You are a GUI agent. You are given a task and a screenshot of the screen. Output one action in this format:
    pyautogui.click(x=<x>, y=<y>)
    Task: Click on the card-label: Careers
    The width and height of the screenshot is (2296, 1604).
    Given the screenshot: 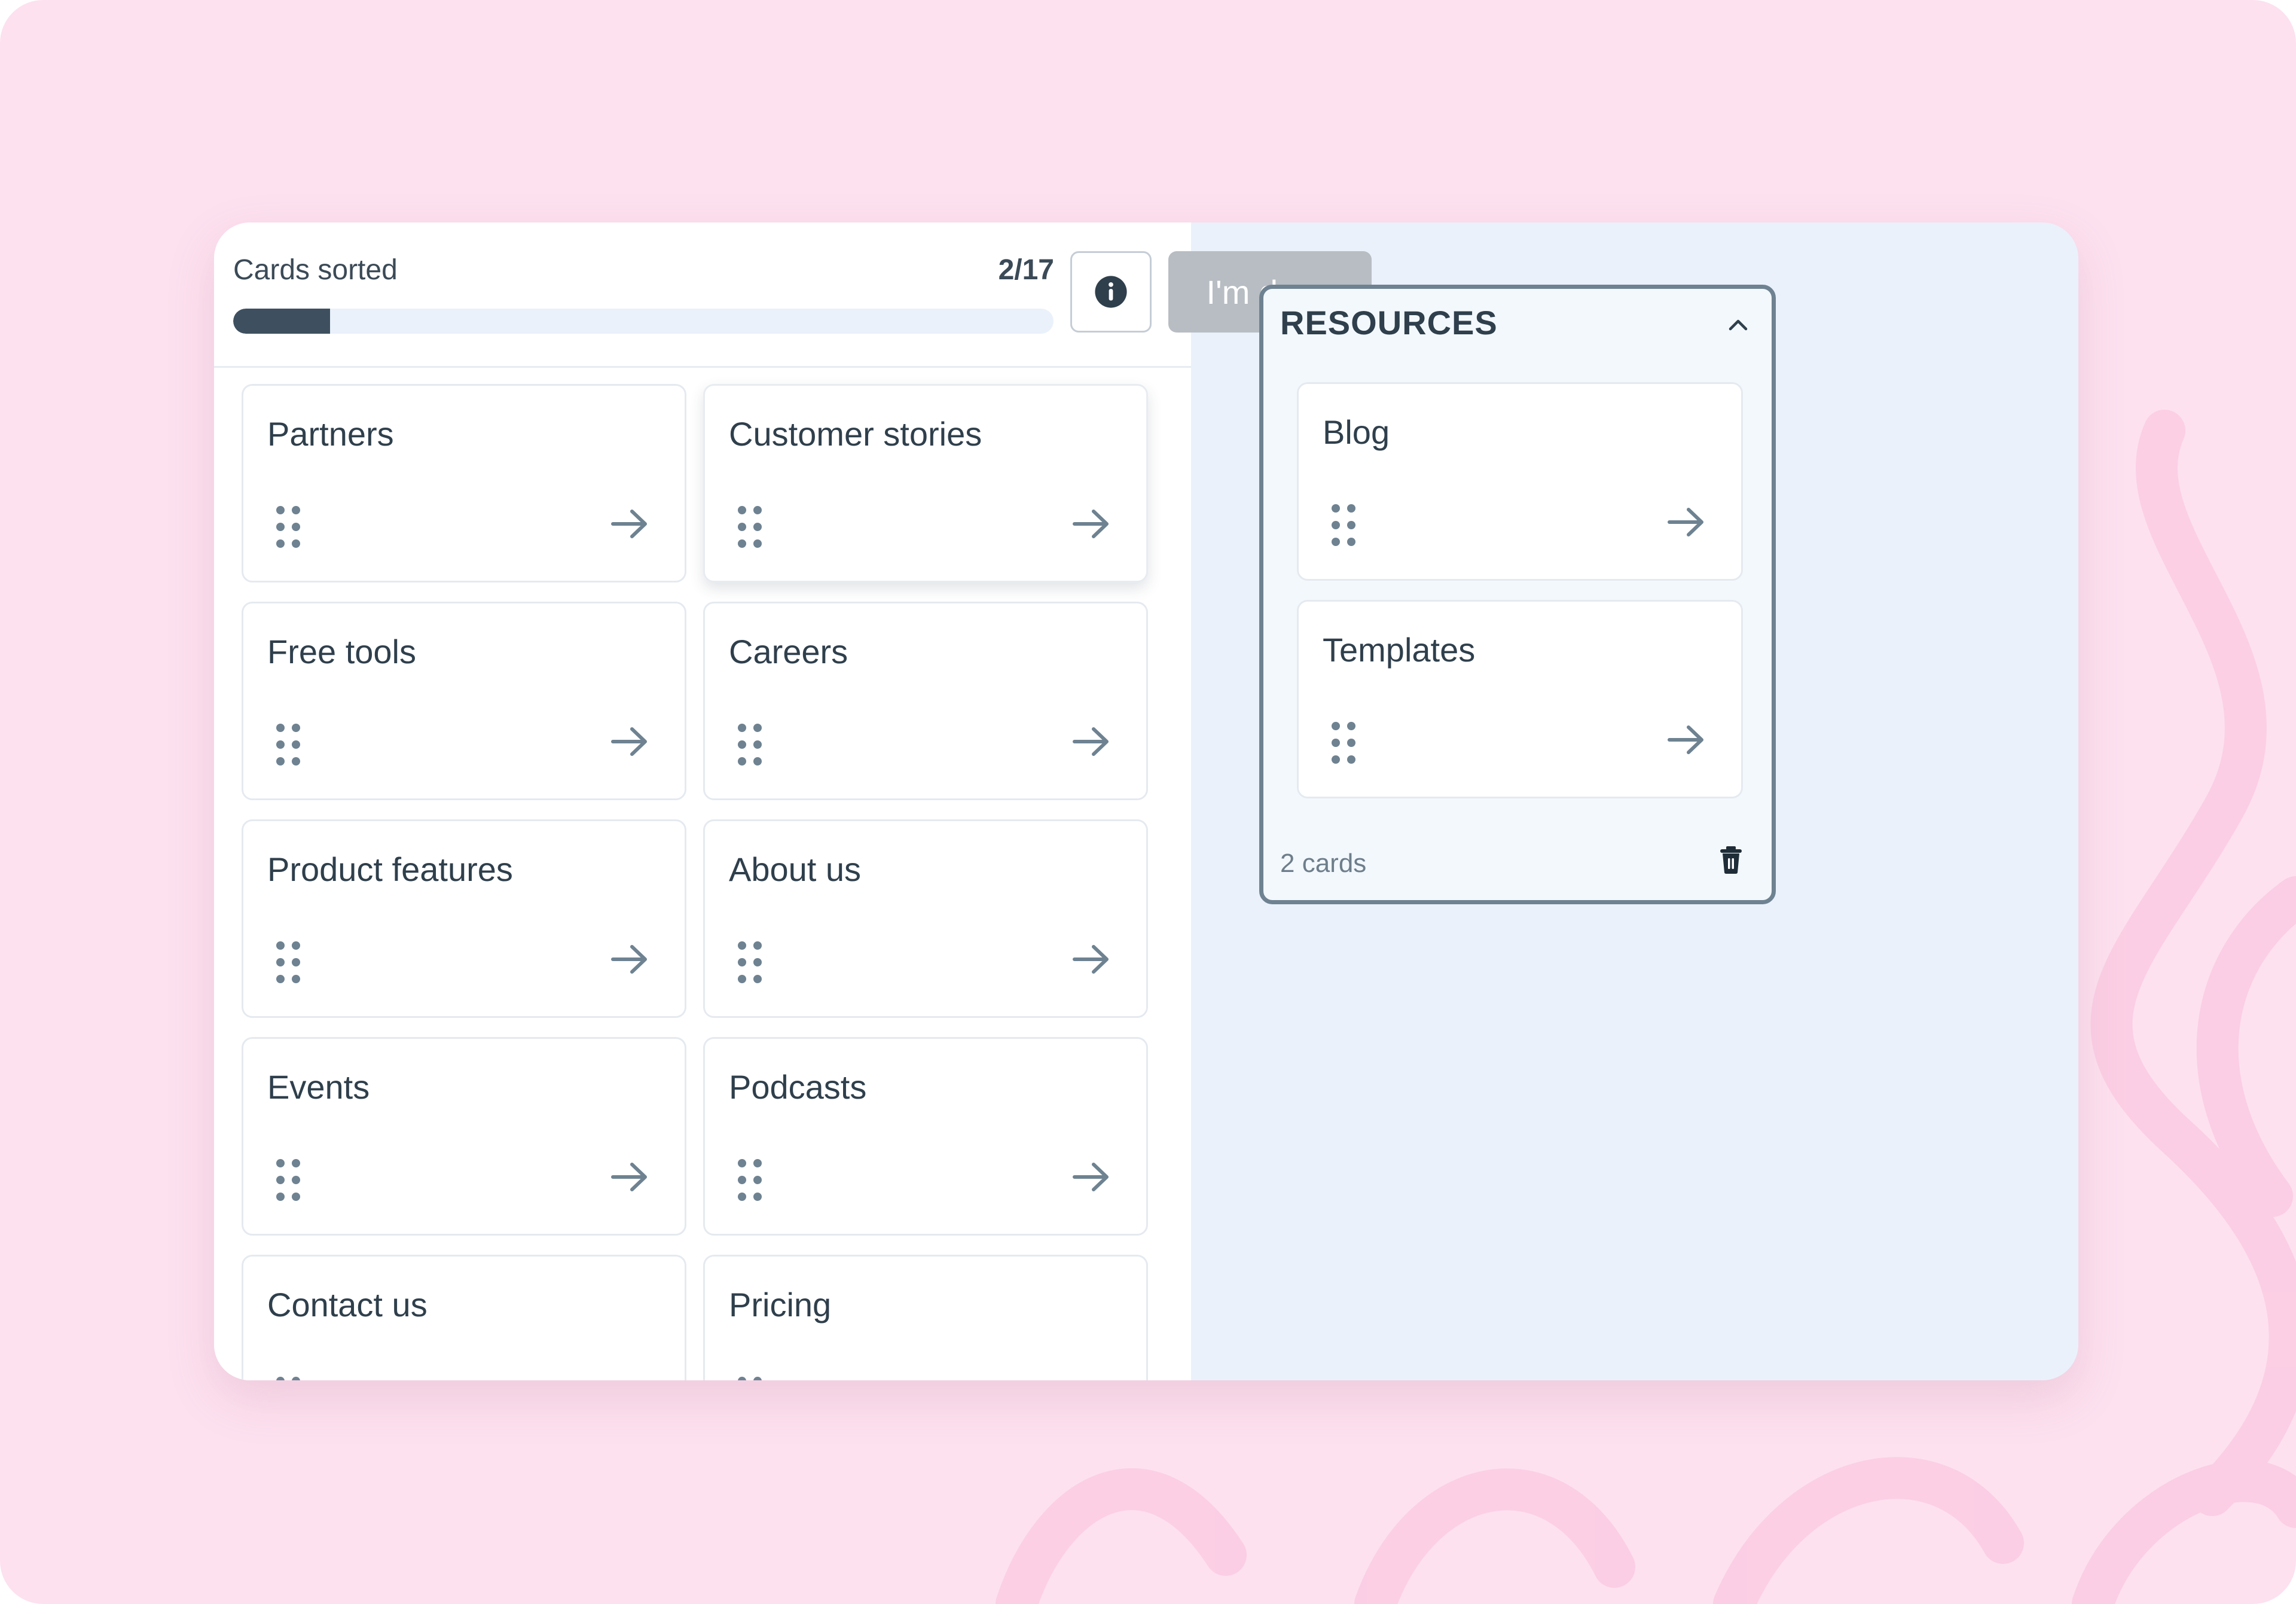 What is the action you would take?
    pyautogui.click(x=788, y=651)
    